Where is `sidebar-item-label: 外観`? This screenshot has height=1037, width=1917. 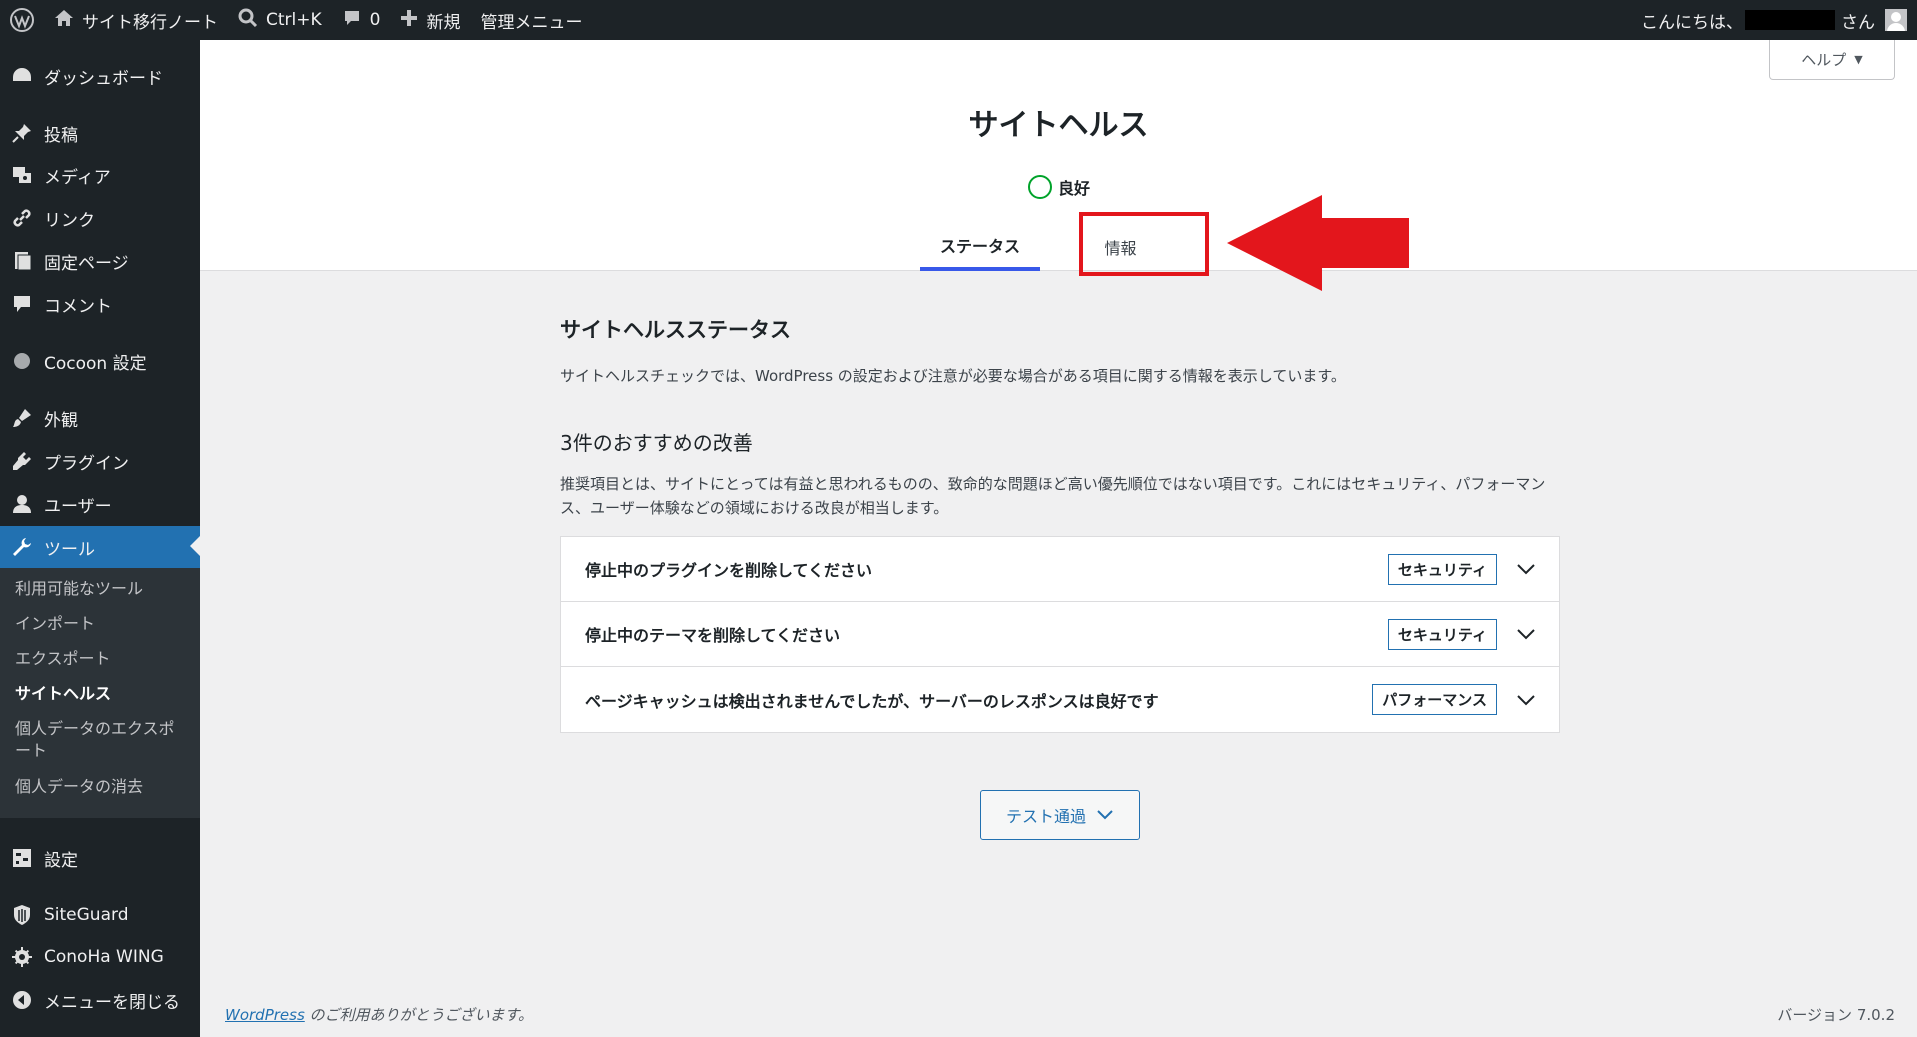 sidebar-item-label: 外観 is located at coordinates (61, 420).